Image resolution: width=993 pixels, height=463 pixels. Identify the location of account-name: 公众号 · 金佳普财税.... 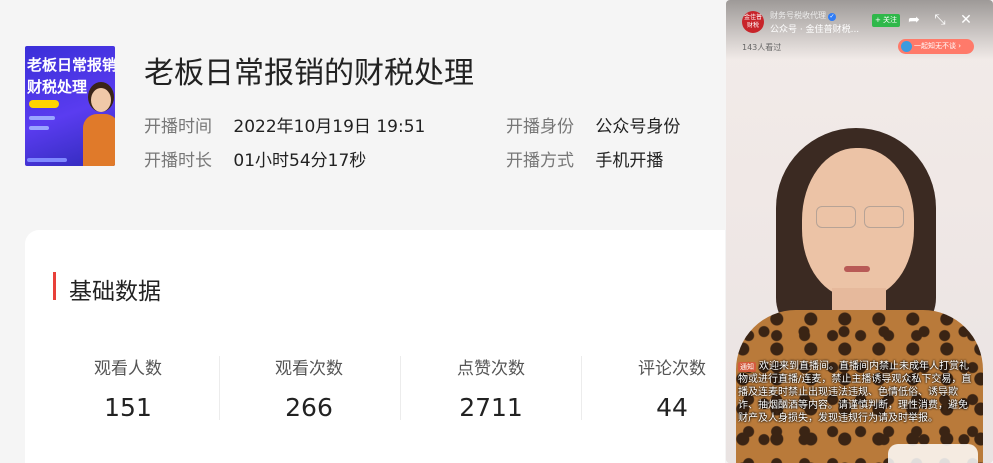
(814, 28).